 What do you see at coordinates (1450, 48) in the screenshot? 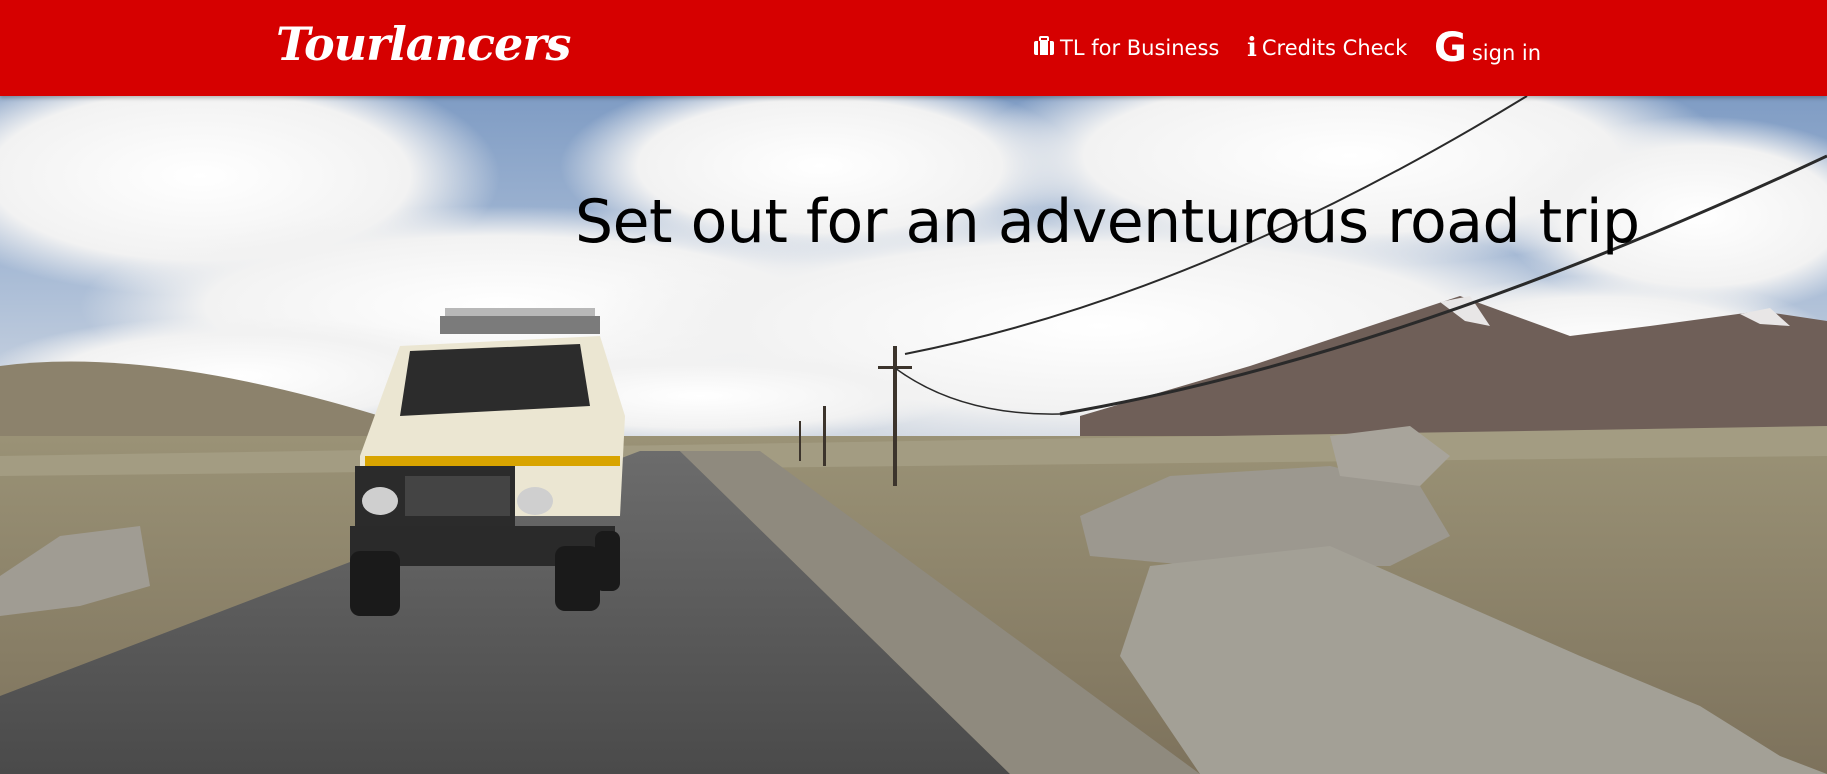
I see `google-icon: G` at bounding box center [1450, 48].